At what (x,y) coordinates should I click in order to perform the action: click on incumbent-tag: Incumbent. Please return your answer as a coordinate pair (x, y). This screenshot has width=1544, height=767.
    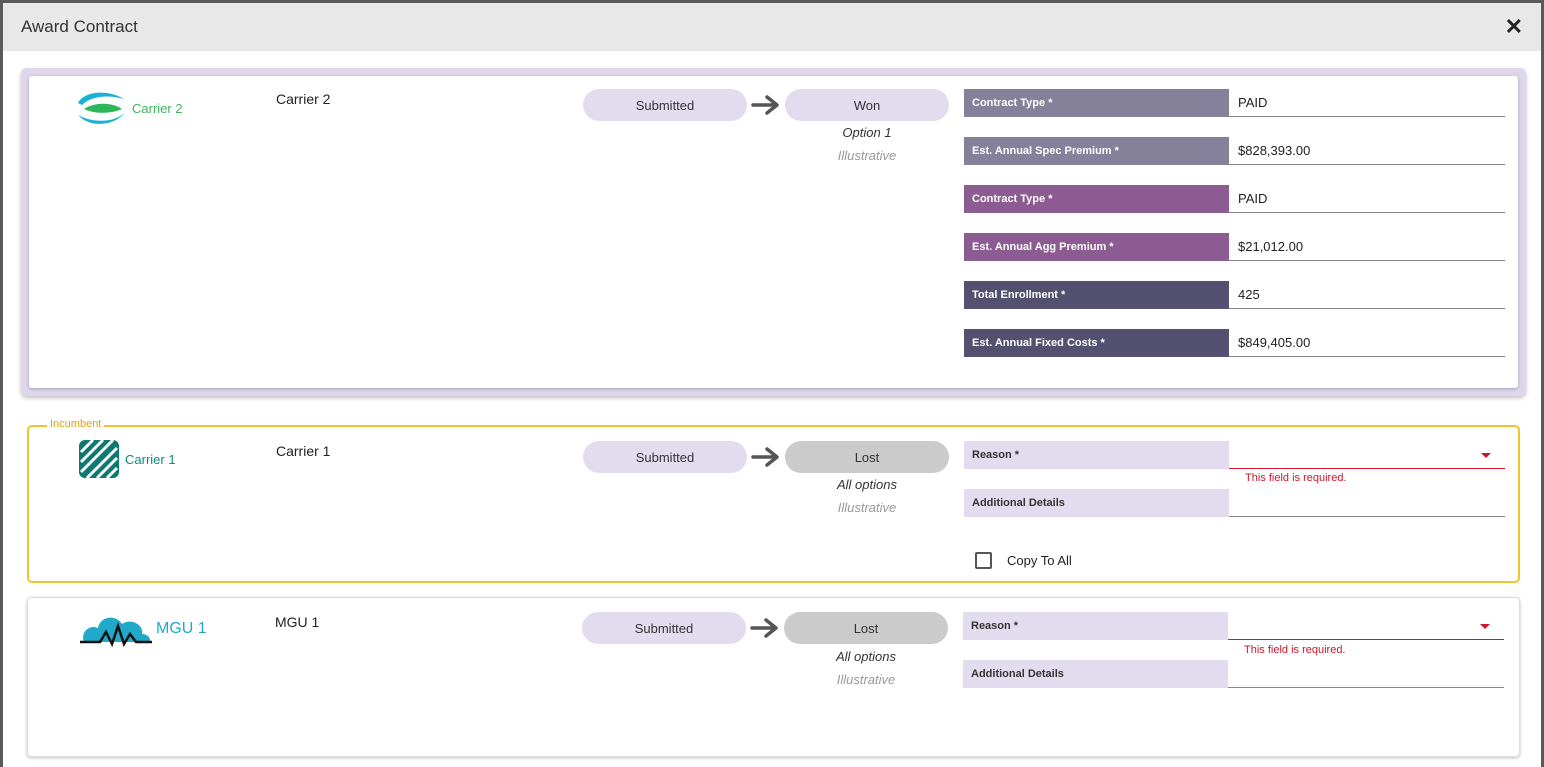
    Looking at the image, I should click on (76, 424).